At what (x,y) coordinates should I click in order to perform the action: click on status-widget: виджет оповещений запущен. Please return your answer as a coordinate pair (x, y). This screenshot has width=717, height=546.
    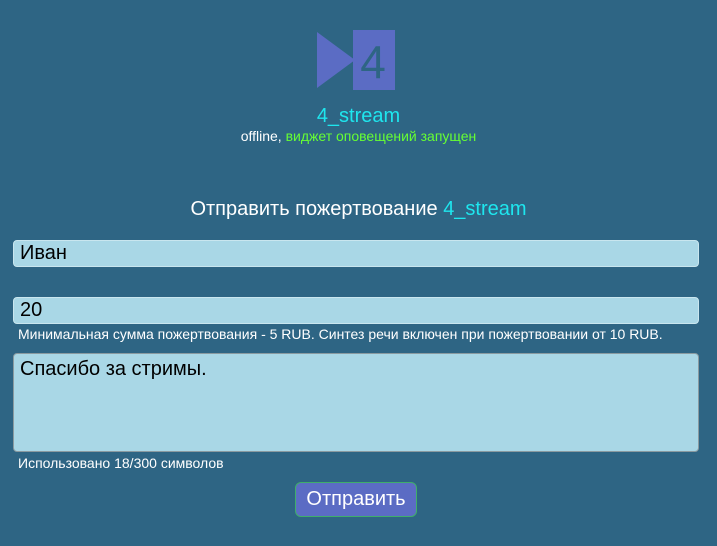
    Looking at the image, I should click on (381, 136).